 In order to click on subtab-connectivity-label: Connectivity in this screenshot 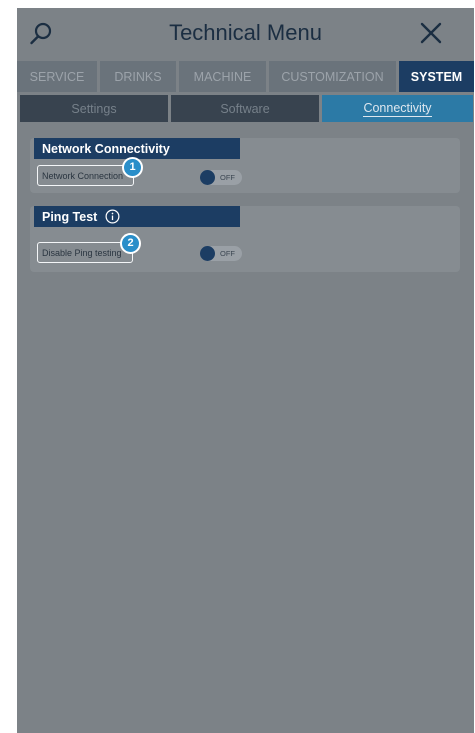, I will do `click(397, 108)`.